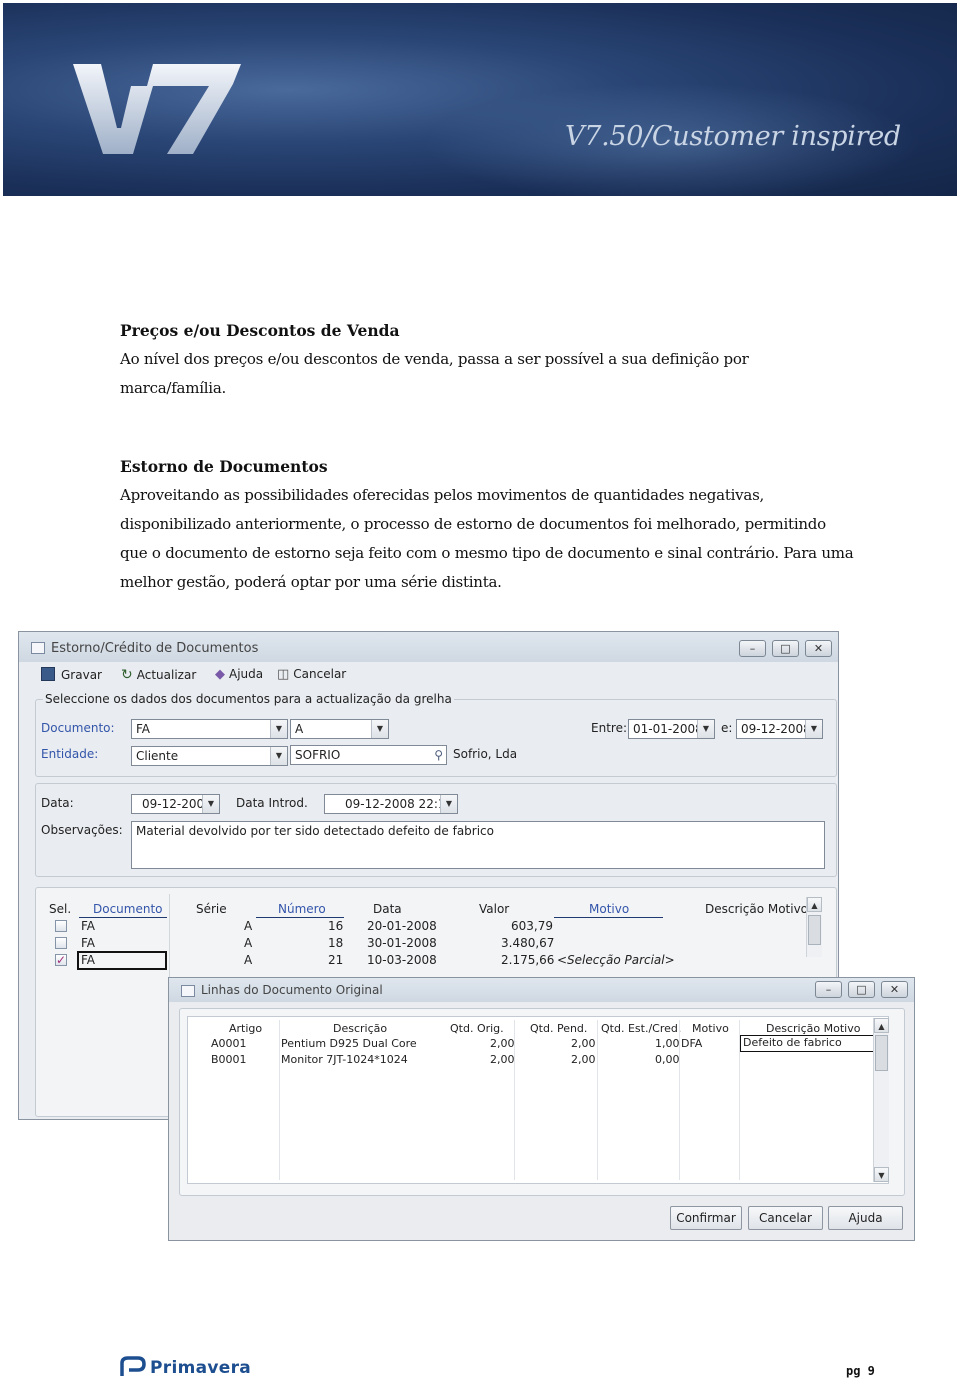 This screenshot has width=960, height=1384. What do you see at coordinates (428, 647) in the screenshot?
I see `title-bar: Estorno/Crédito de Documentos – □ ✕` at bounding box center [428, 647].